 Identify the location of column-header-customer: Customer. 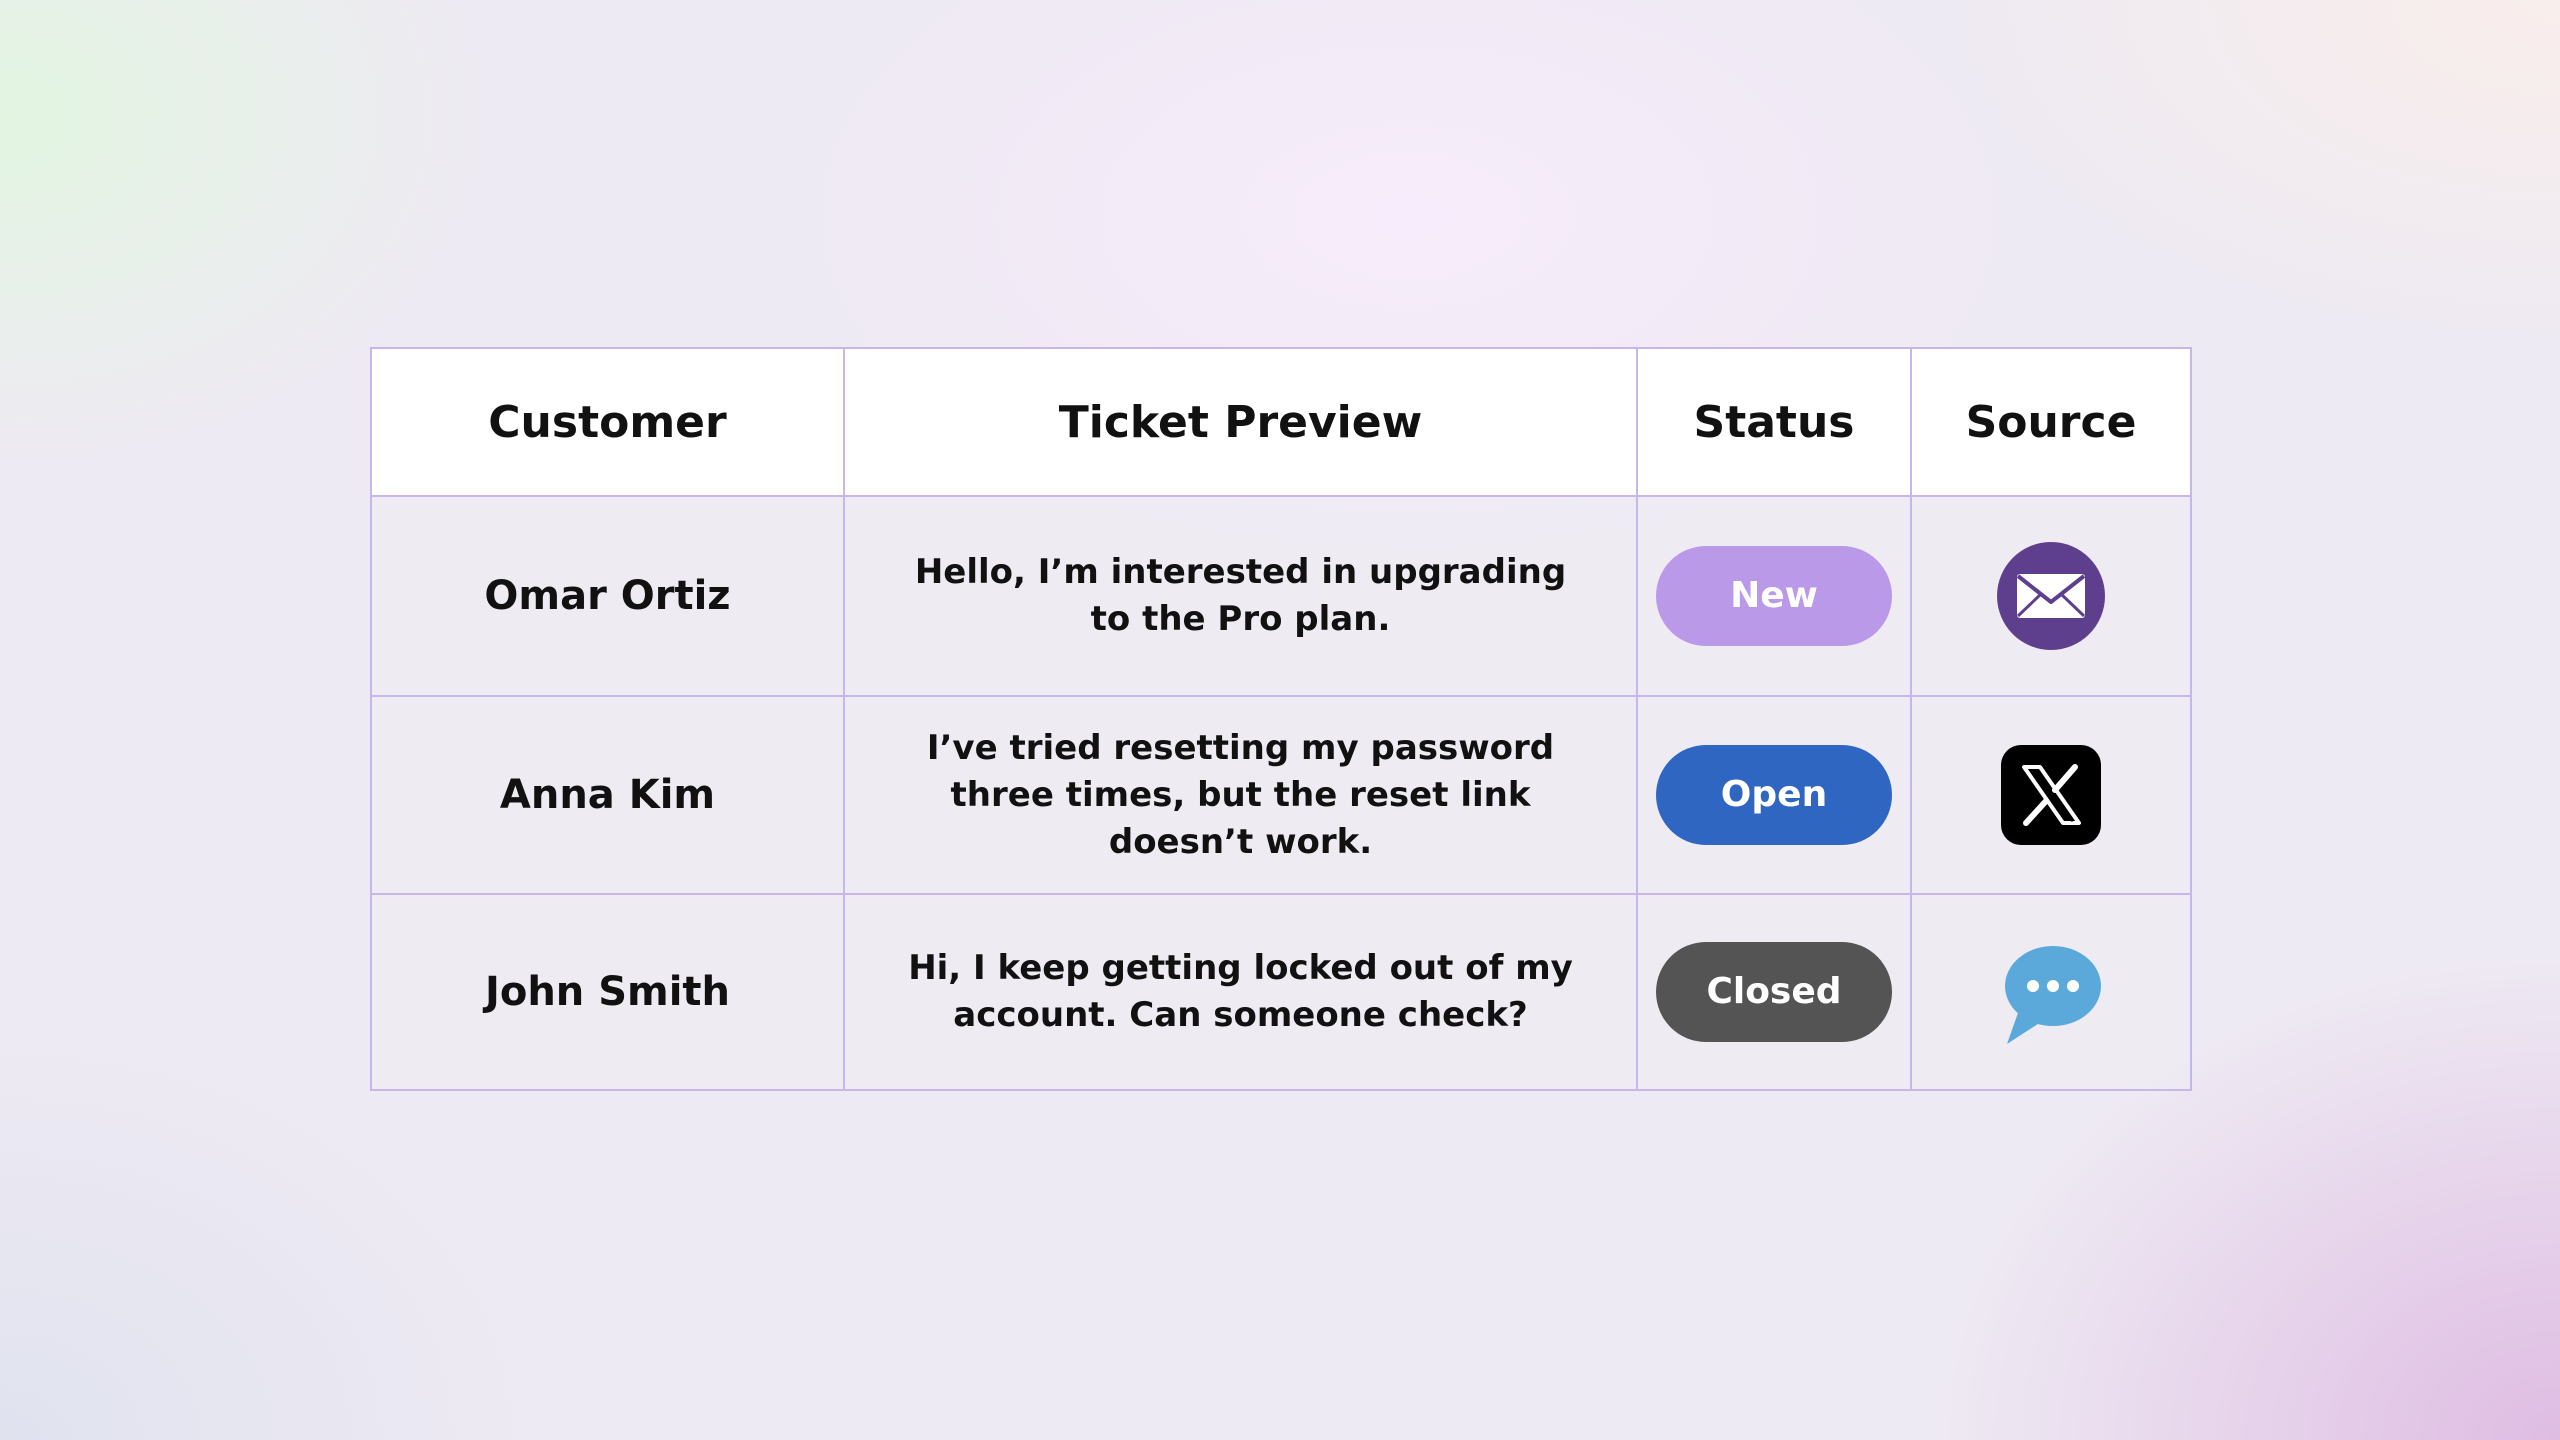
(607, 422).